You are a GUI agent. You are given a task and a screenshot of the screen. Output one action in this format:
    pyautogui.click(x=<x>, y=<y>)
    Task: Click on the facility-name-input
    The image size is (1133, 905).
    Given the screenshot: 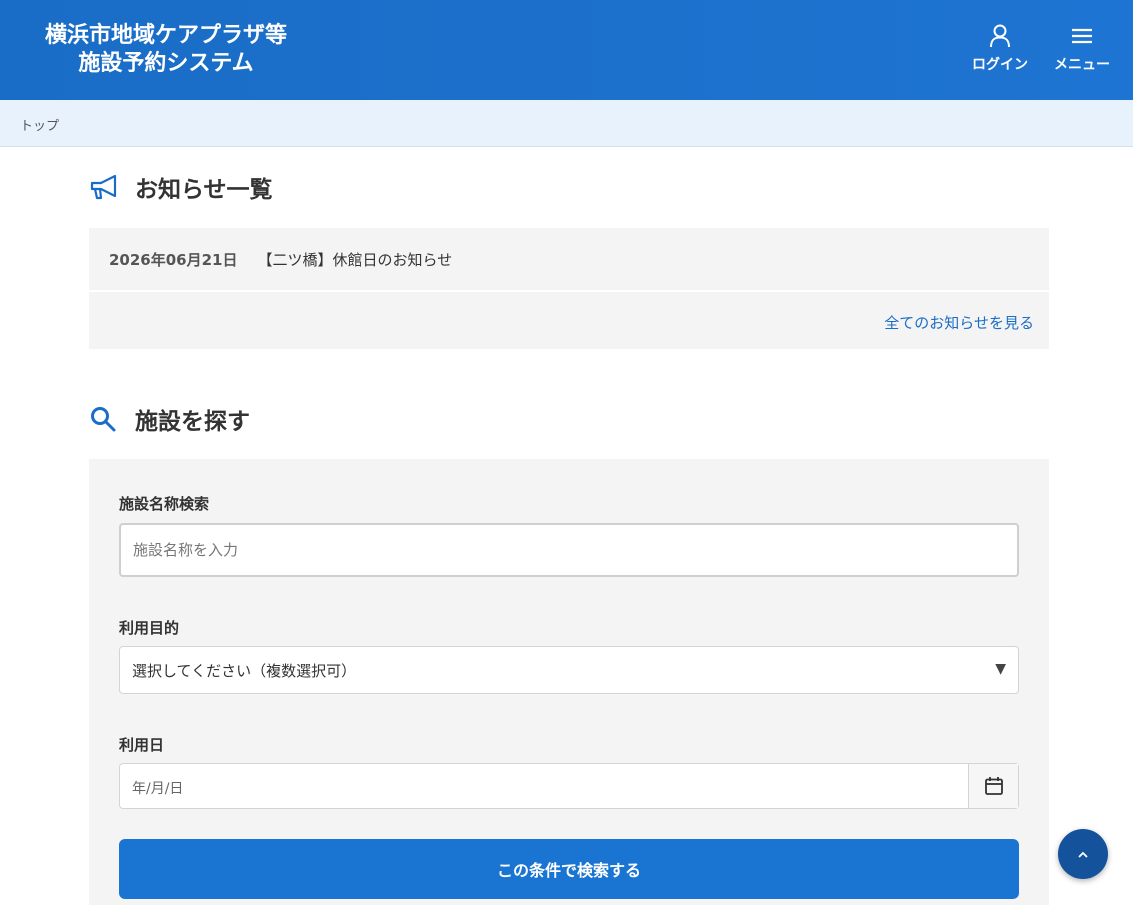 What is the action you would take?
    pyautogui.click(x=569, y=550)
    